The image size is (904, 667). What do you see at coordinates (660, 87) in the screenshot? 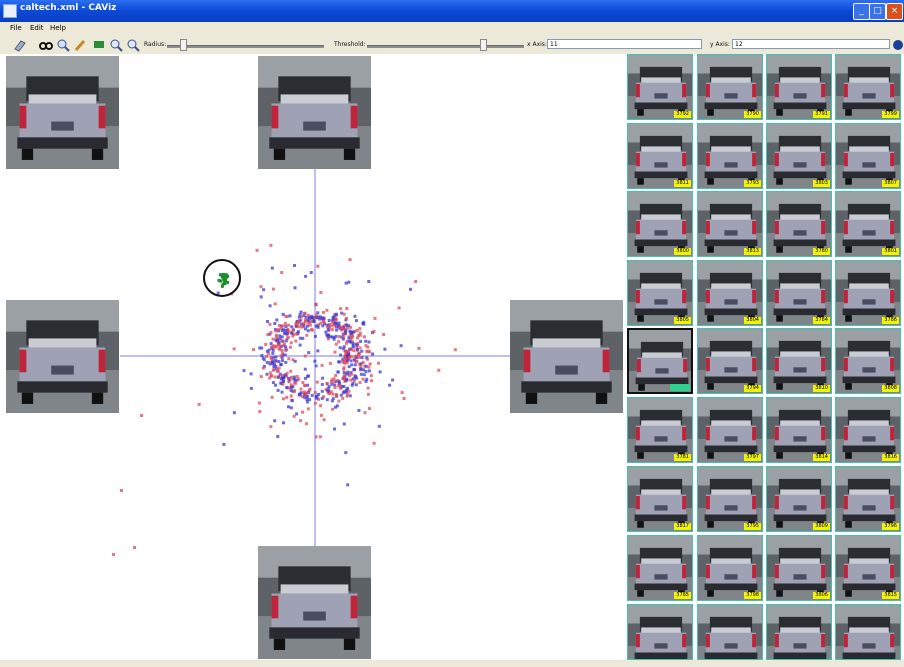
I see `thumbnail-tile: 3792` at bounding box center [660, 87].